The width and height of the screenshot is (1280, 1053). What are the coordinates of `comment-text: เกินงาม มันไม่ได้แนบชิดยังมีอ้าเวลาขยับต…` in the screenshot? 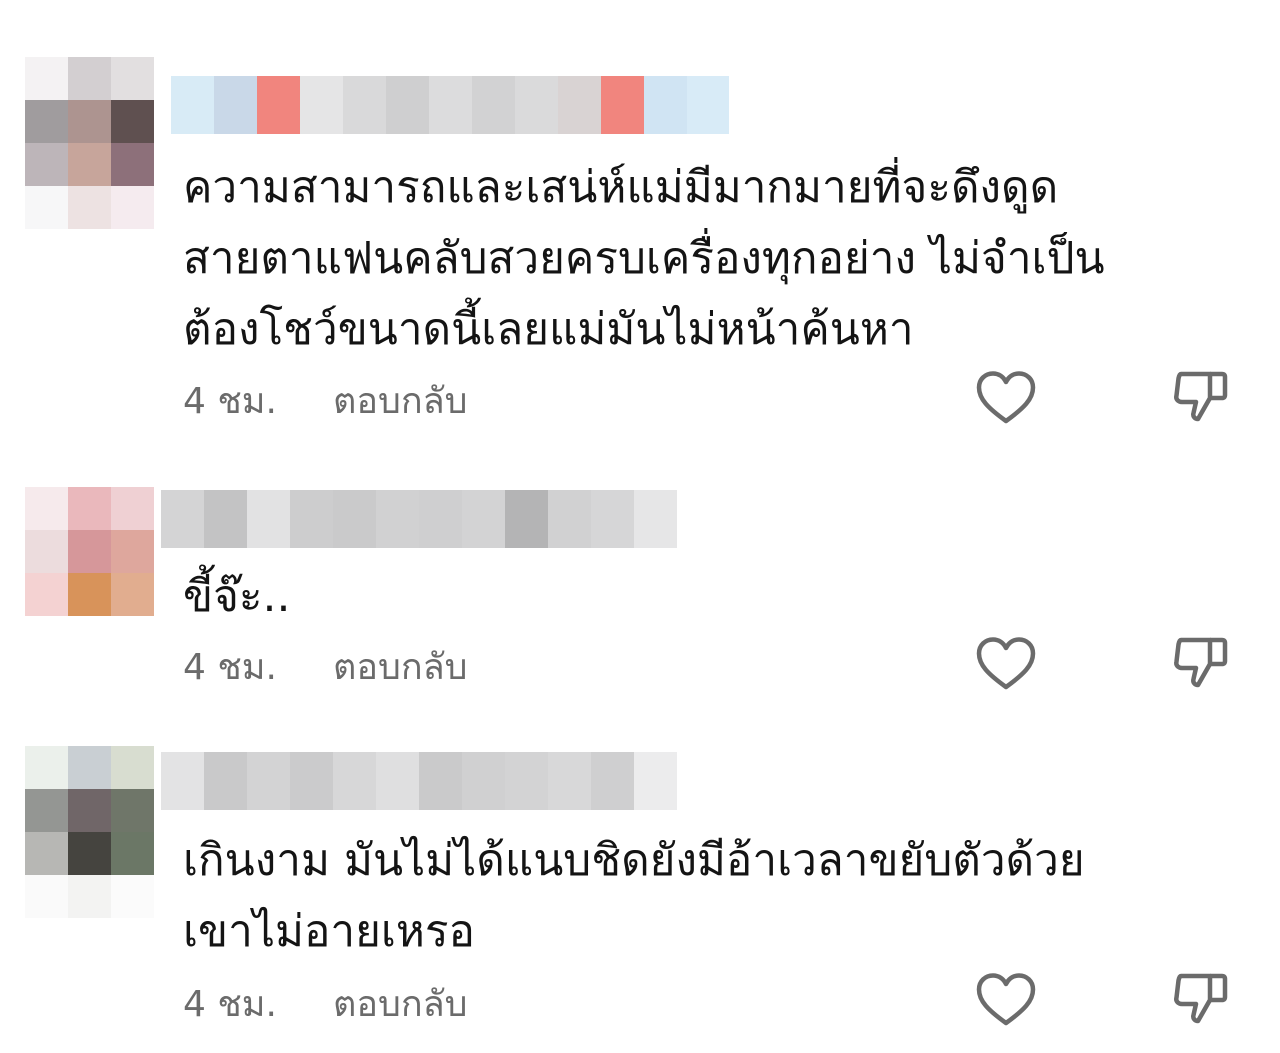 It's located at (634, 896).